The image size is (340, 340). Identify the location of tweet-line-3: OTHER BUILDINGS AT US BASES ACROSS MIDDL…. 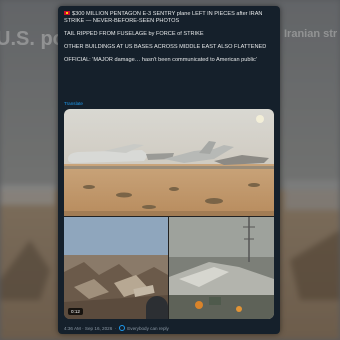
(165, 47).